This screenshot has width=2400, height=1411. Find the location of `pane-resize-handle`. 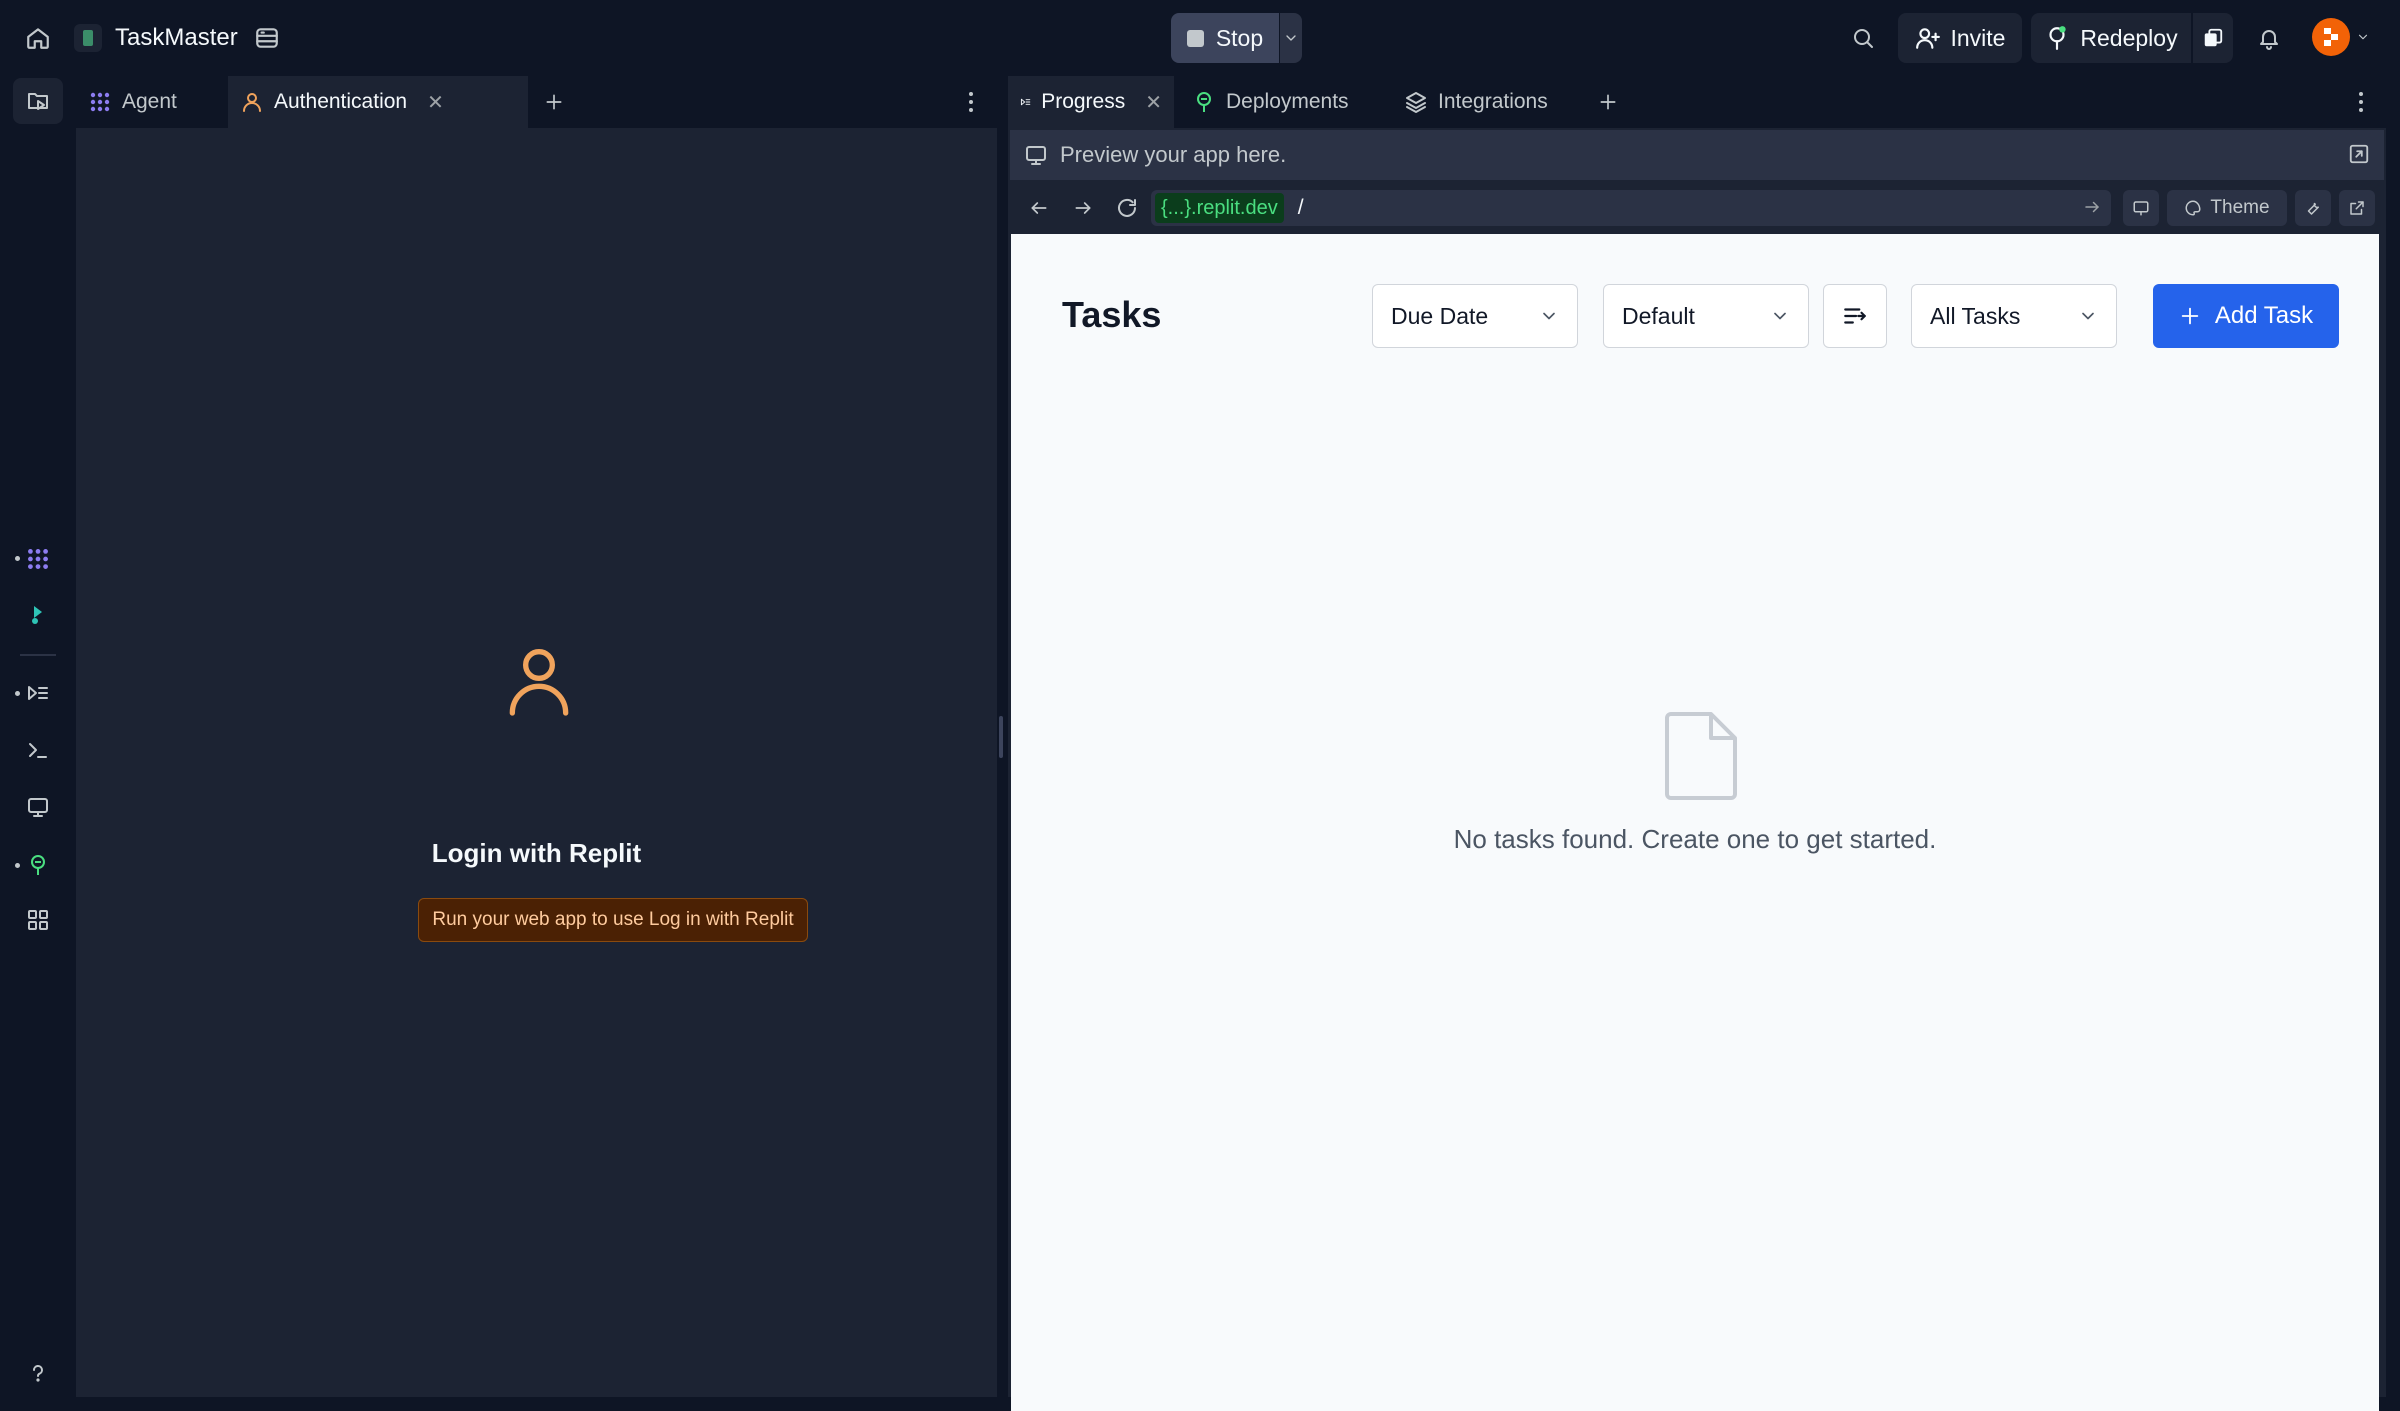

pane-resize-handle is located at coordinates (1001, 737).